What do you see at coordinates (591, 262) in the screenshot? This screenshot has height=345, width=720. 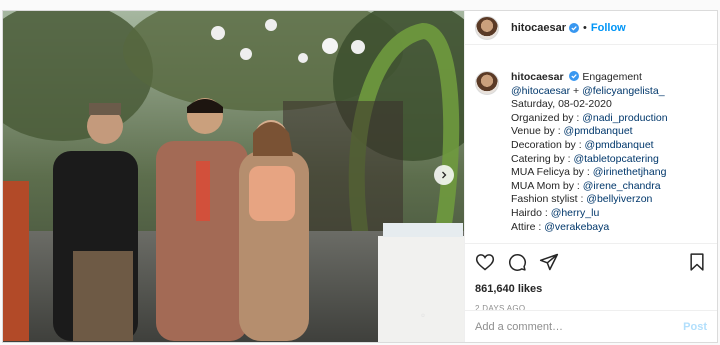 I see `action-icons` at bounding box center [591, 262].